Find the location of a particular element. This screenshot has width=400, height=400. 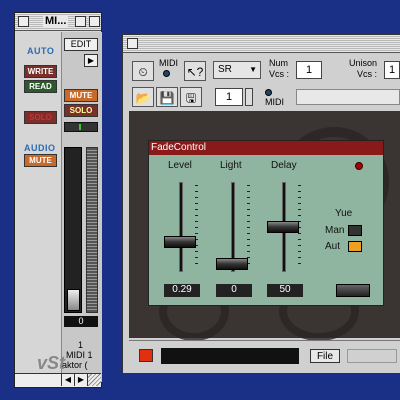

audio-label: AUDIO is located at coordinates (40, 148).